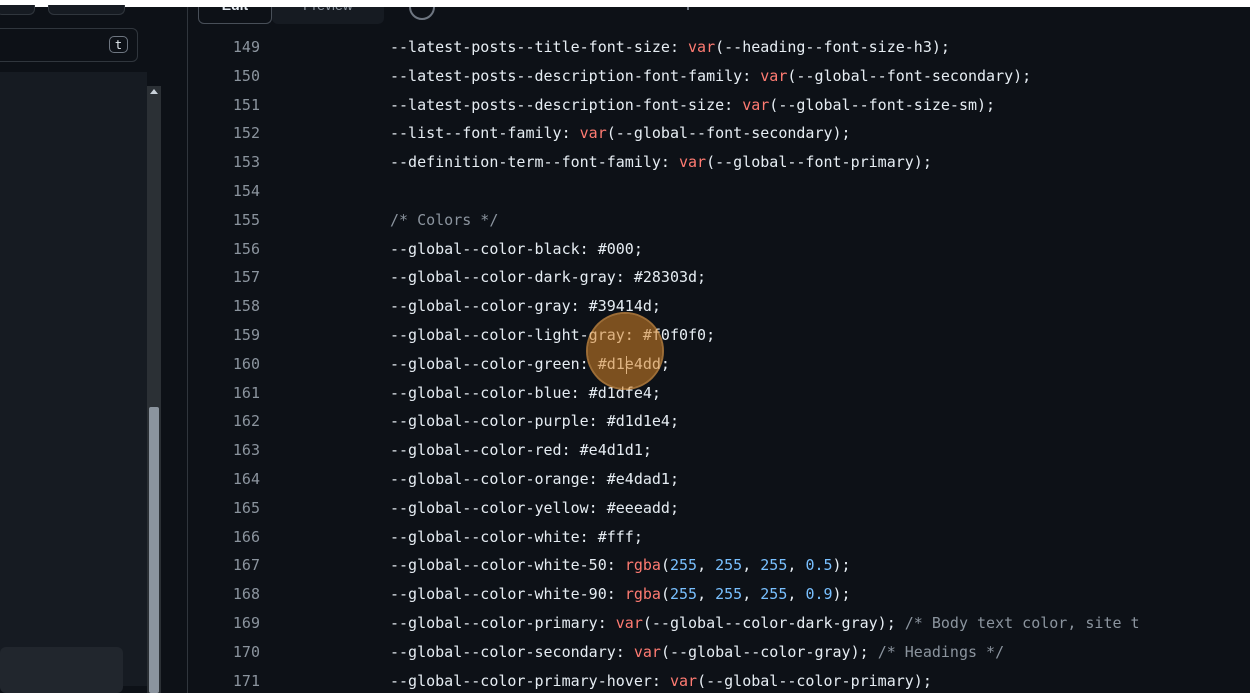 Image resolution: width=1250 pixels, height=693 pixels. I want to click on line-number: 163, so click(246, 450).